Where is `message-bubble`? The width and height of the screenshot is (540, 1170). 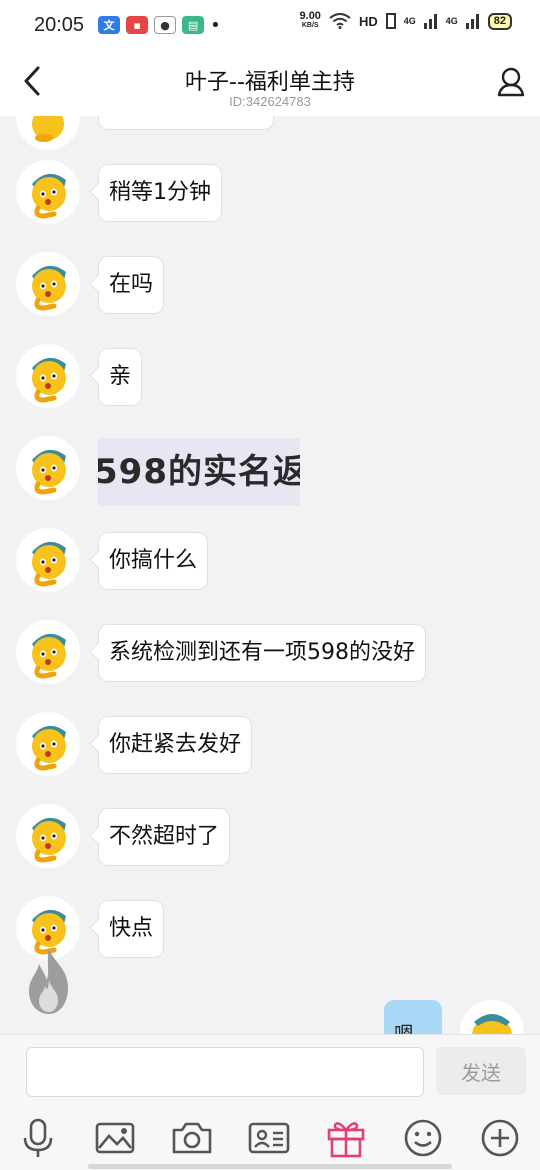 message-bubble is located at coordinates (186, 123).